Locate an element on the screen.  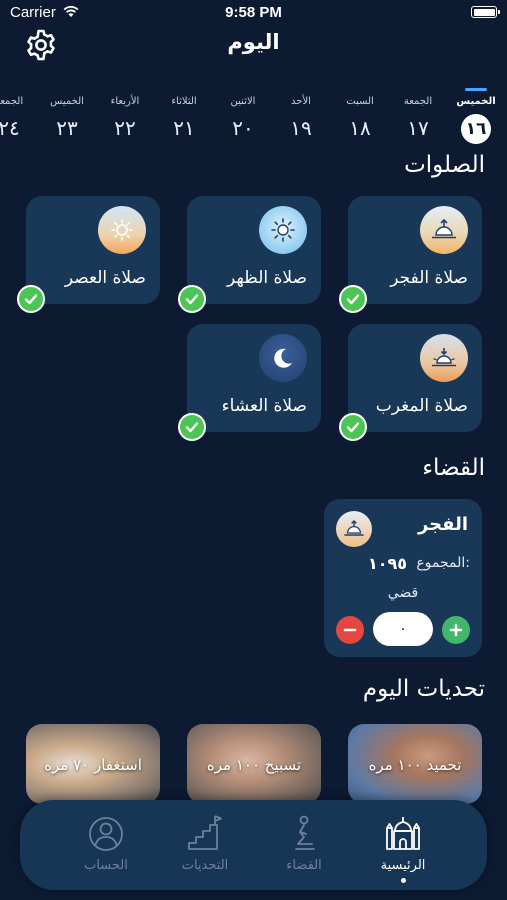
qada-total-value: ١٠٩٥ is located at coordinates (388, 563).